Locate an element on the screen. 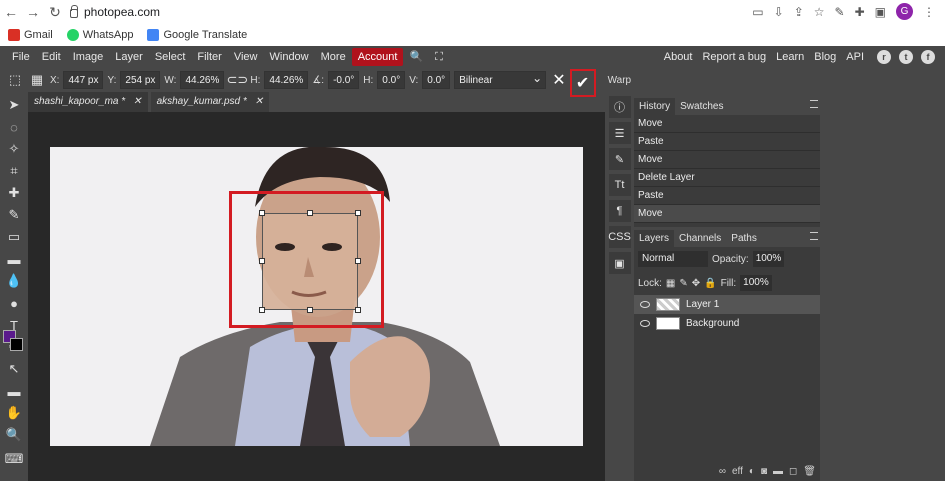  move-tool-icon: ➤ is located at coordinates (14, 105).